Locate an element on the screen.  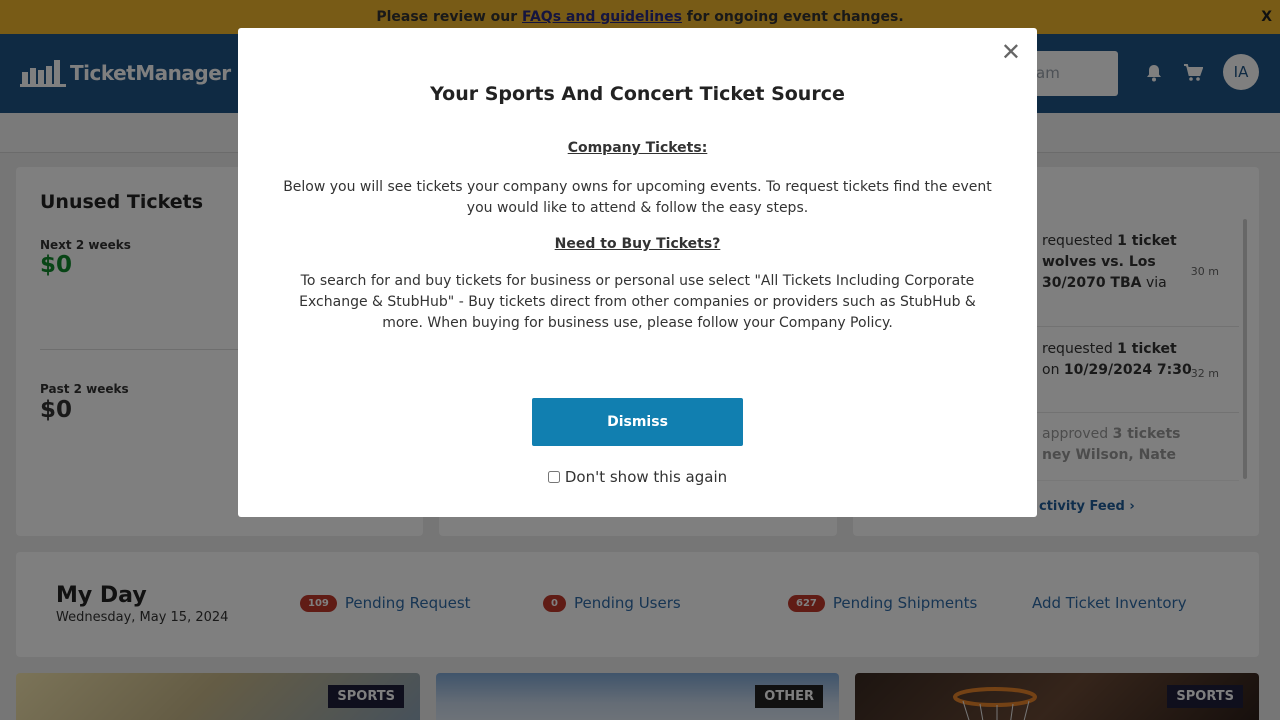
dont-show-again-checkbox is located at coordinates (553, 477).